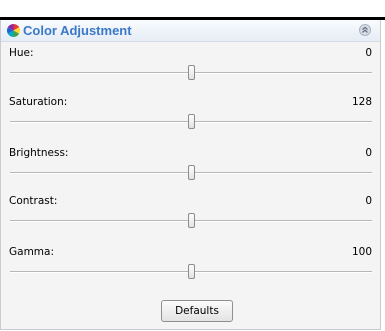 The width and height of the screenshot is (385, 331). What do you see at coordinates (368, 201) in the screenshot?
I see `contrast-value: 0` at bounding box center [368, 201].